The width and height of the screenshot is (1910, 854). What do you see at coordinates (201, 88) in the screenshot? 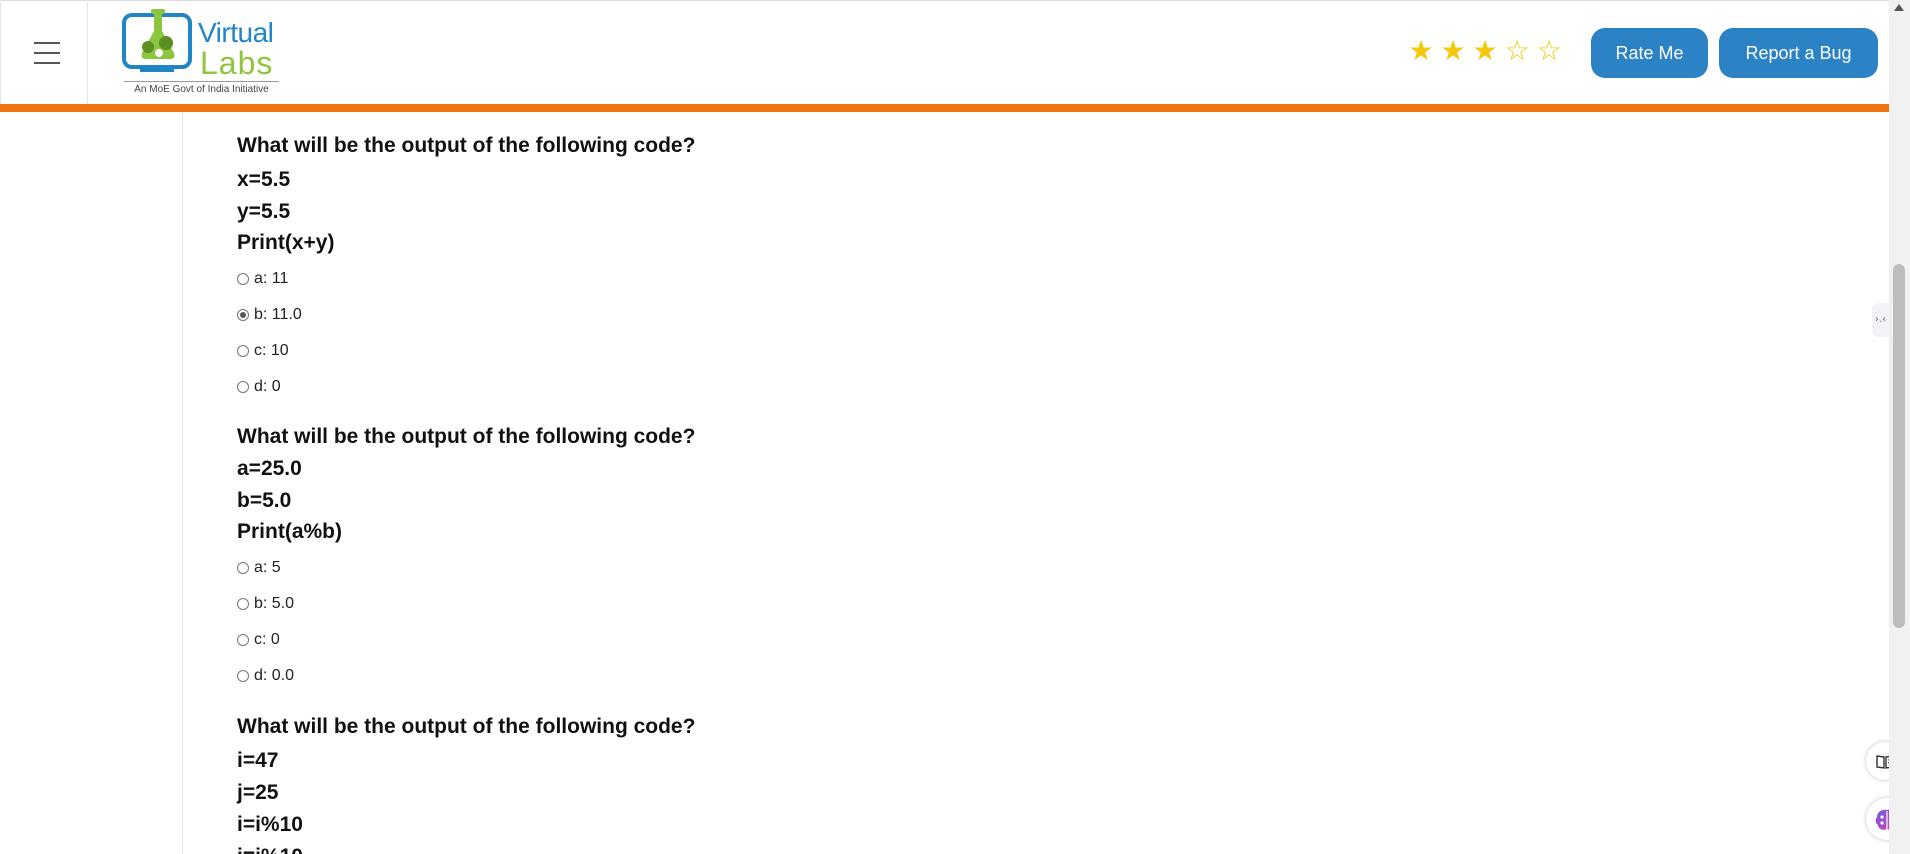
I see `logo-tagline: An MoE Govt of India Initiative` at bounding box center [201, 88].